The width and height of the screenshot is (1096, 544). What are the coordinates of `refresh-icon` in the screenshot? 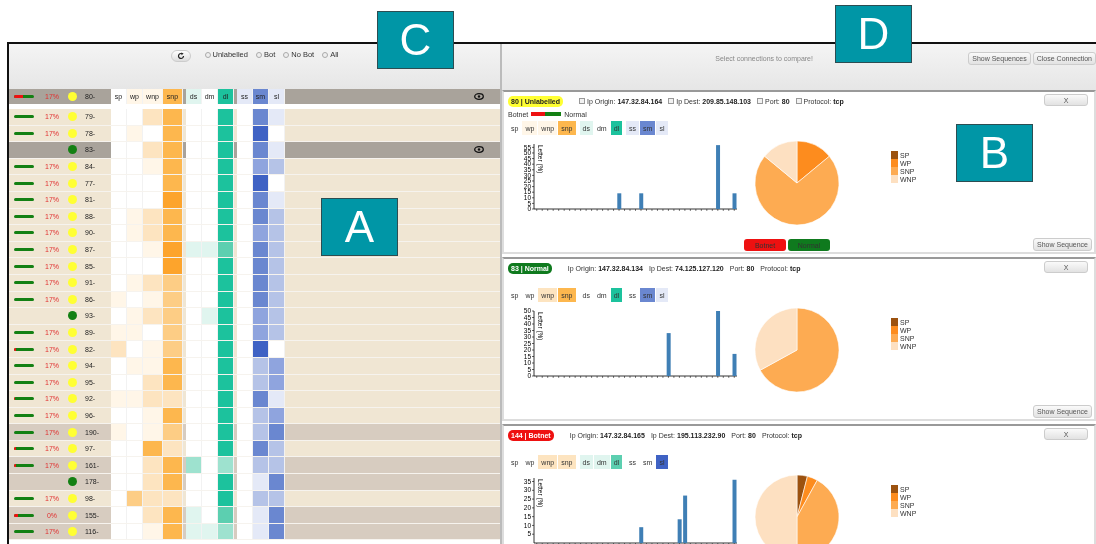 It's located at (180, 56).